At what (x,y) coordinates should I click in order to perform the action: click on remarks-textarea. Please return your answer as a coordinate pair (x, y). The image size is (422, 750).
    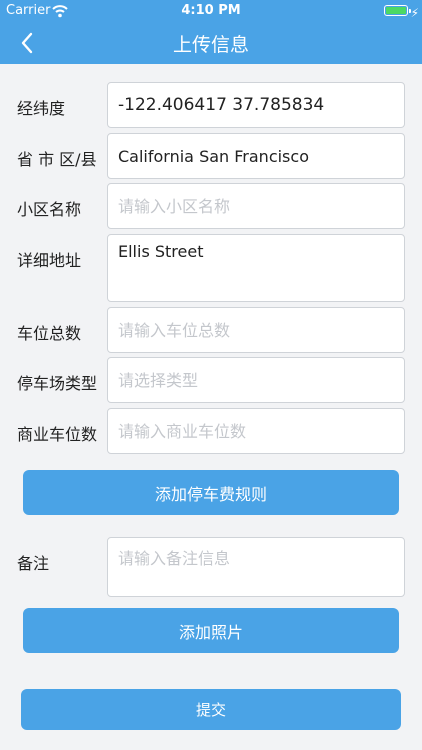
    Looking at the image, I should click on (256, 567).